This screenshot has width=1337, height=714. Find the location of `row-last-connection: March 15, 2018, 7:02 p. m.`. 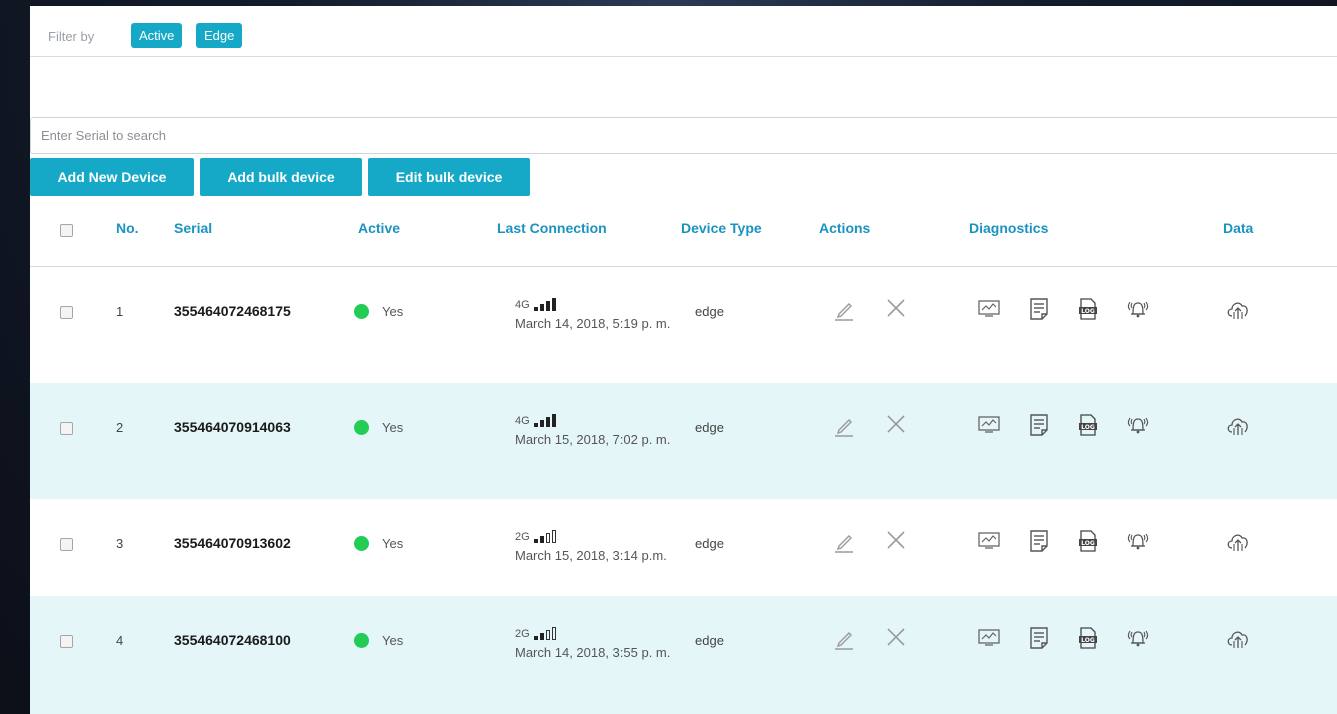

row-last-connection: March 15, 2018, 7:02 p. m. is located at coordinates (593, 439).